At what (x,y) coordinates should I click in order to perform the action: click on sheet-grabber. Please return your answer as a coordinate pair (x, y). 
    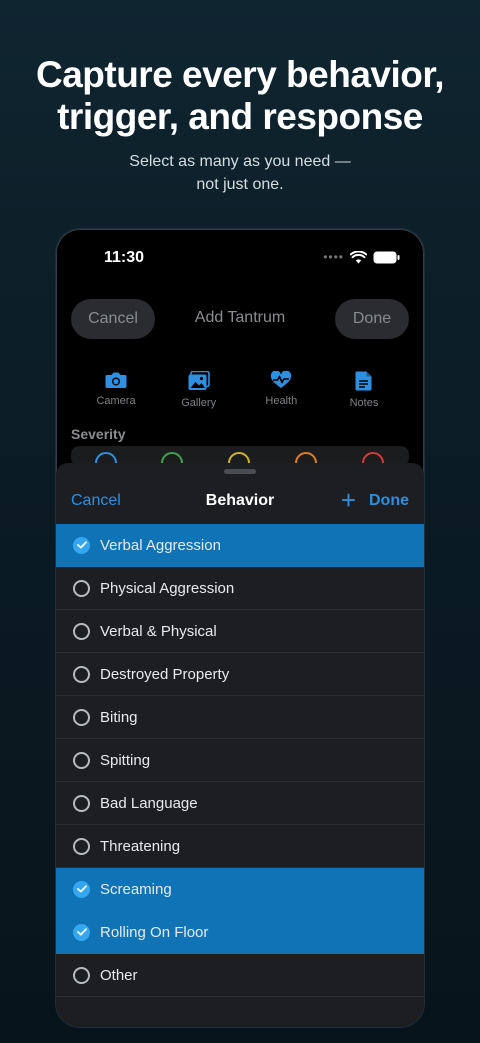
    Looking at the image, I should click on (240, 471).